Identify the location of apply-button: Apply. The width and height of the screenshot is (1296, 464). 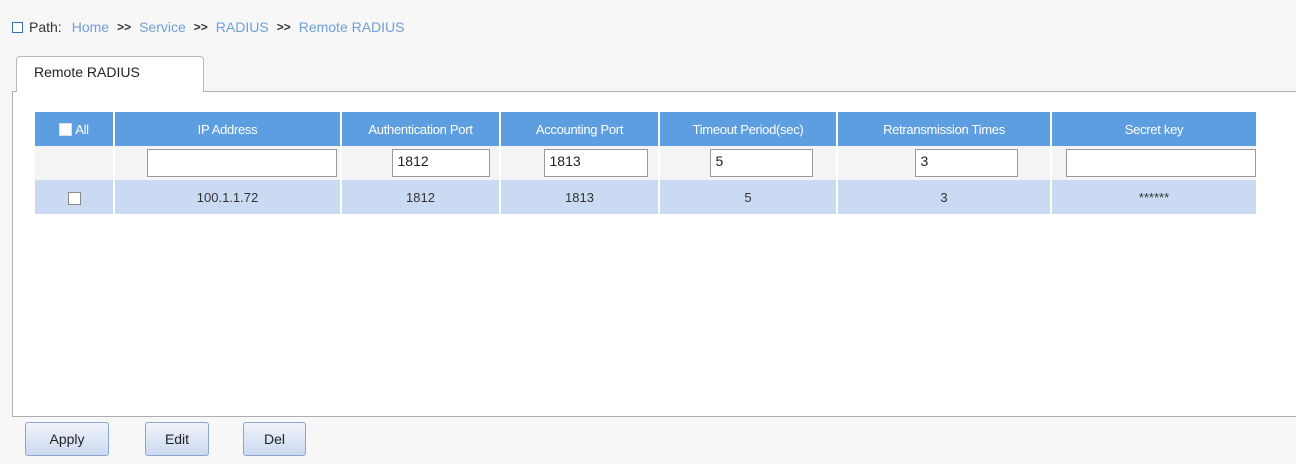
(67, 439).